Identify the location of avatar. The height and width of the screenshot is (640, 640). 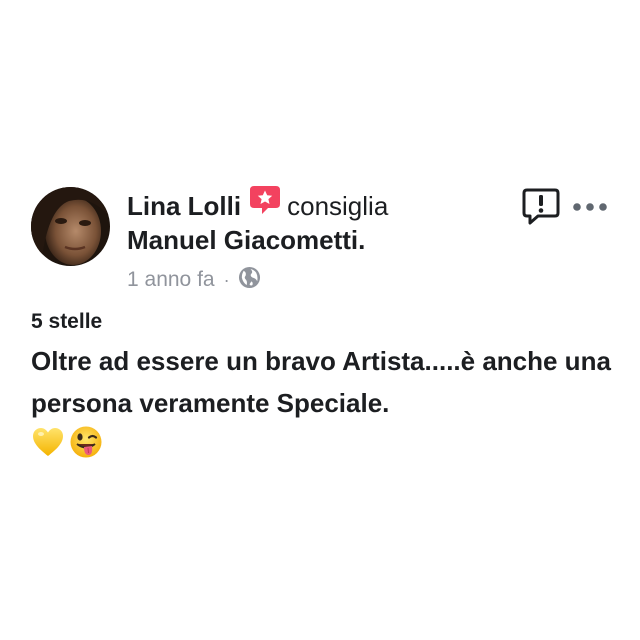
(70, 226).